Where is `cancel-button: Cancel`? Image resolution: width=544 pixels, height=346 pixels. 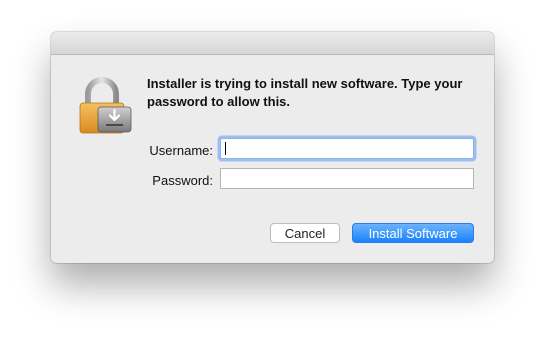
cancel-button: Cancel is located at coordinates (305, 233).